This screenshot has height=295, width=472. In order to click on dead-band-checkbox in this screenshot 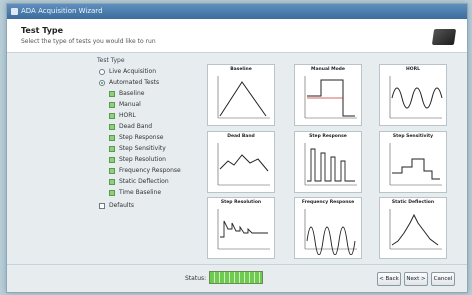, I will do `click(112, 126)`.